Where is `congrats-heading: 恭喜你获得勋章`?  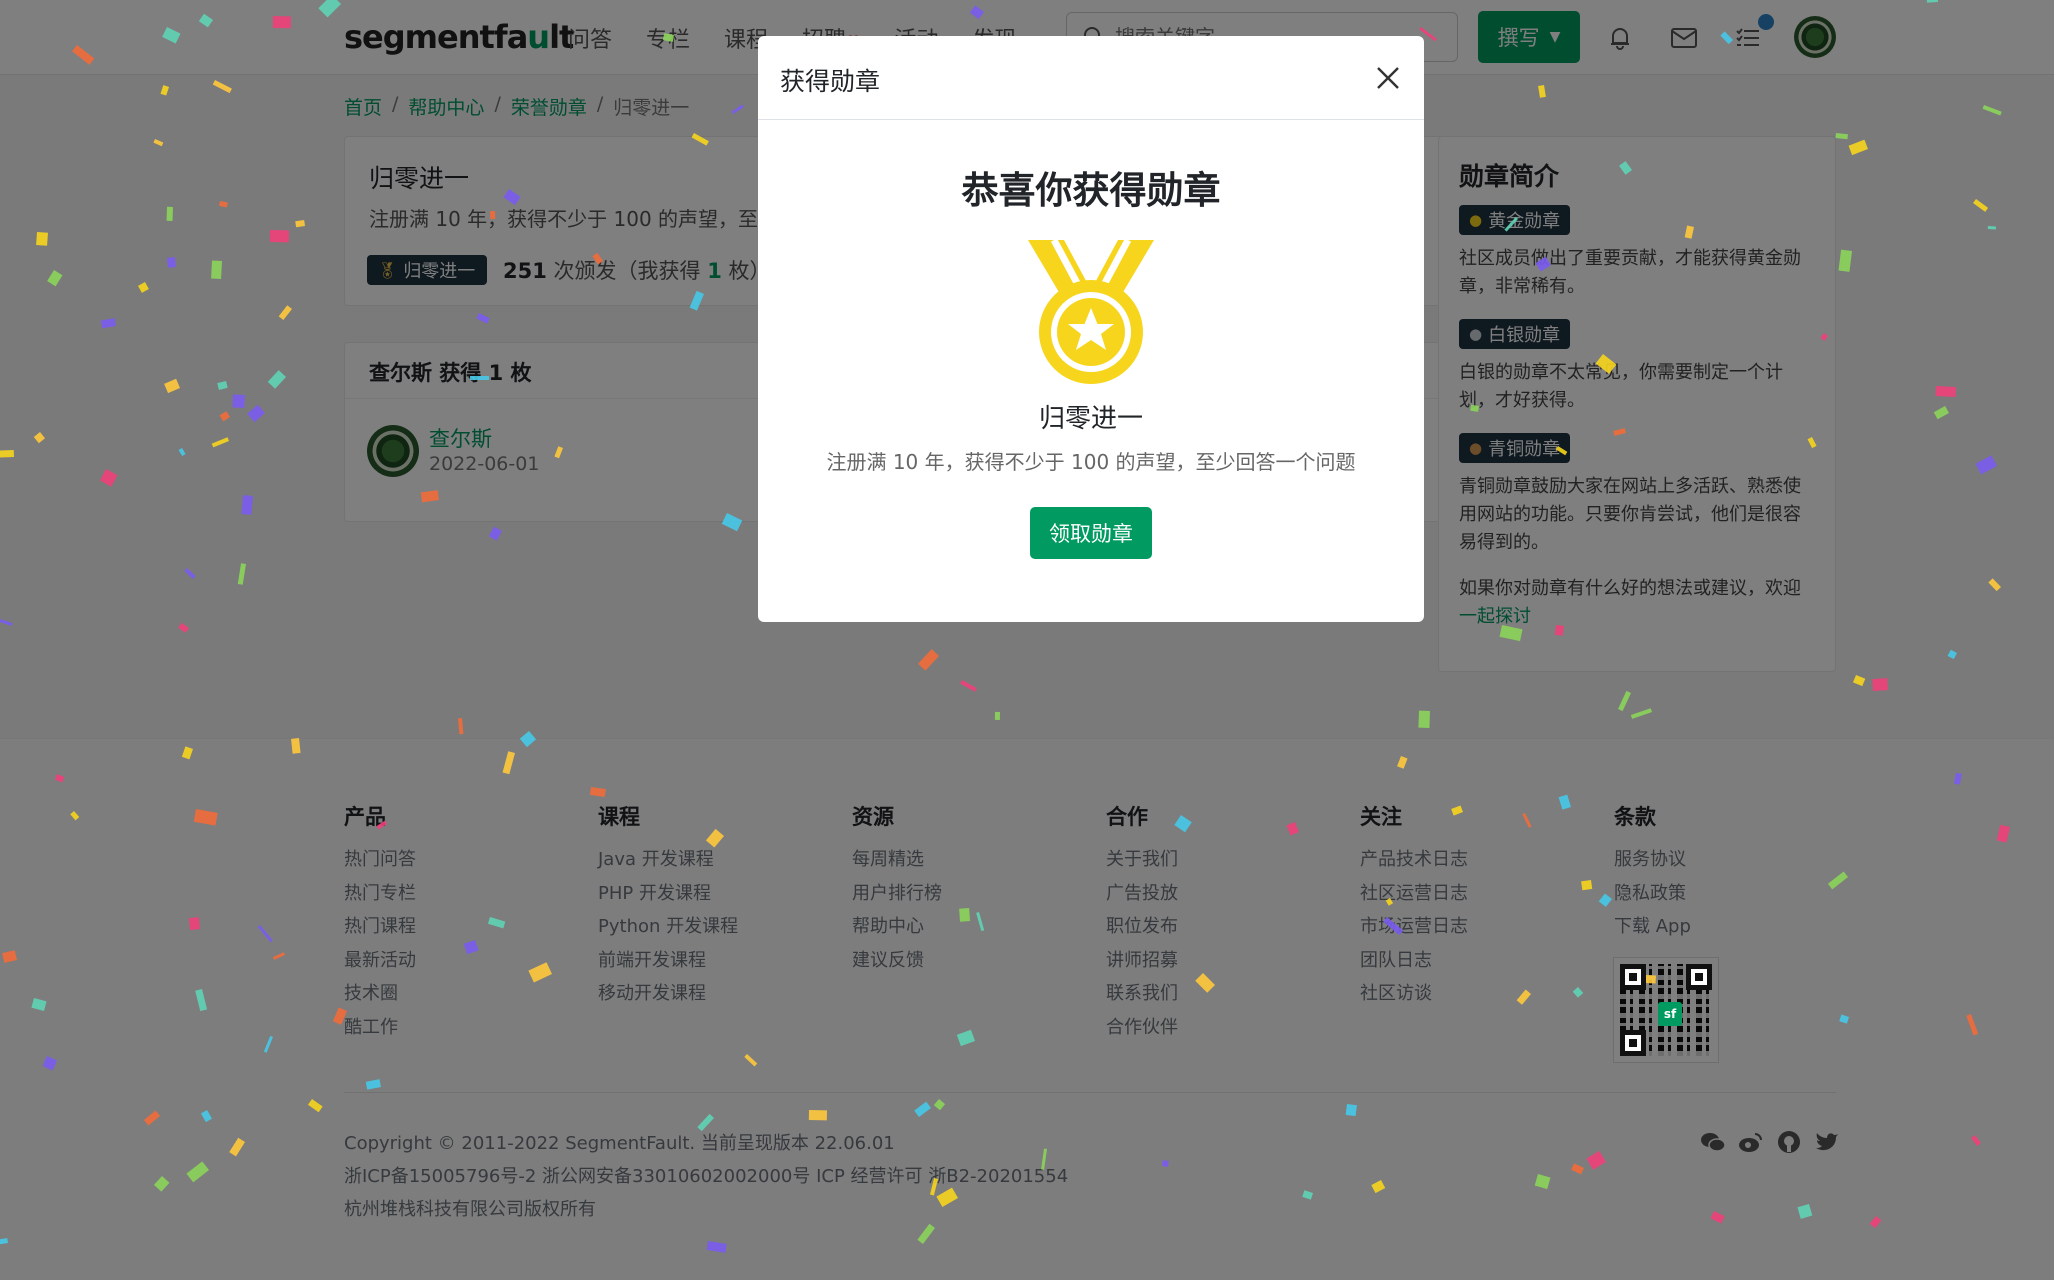
congrats-heading: 恭喜你获得勋章 is located at coordinates (1091, 190).